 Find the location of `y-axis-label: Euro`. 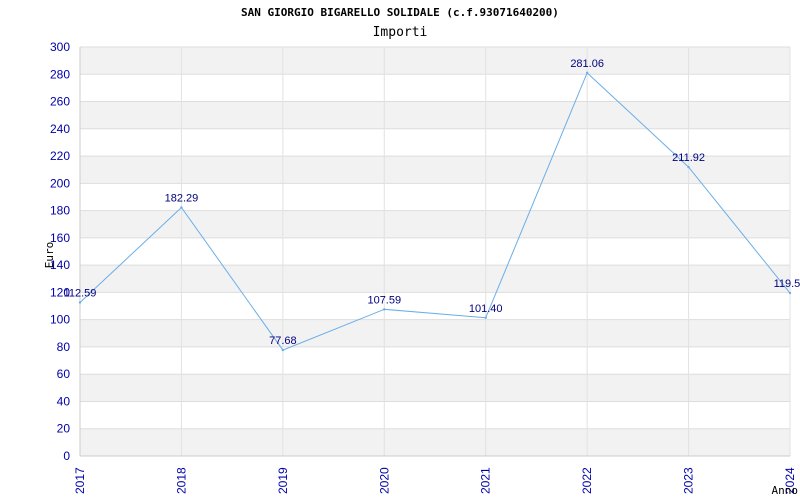

y-axis-label: Euro is located at coordinates (49, 255).